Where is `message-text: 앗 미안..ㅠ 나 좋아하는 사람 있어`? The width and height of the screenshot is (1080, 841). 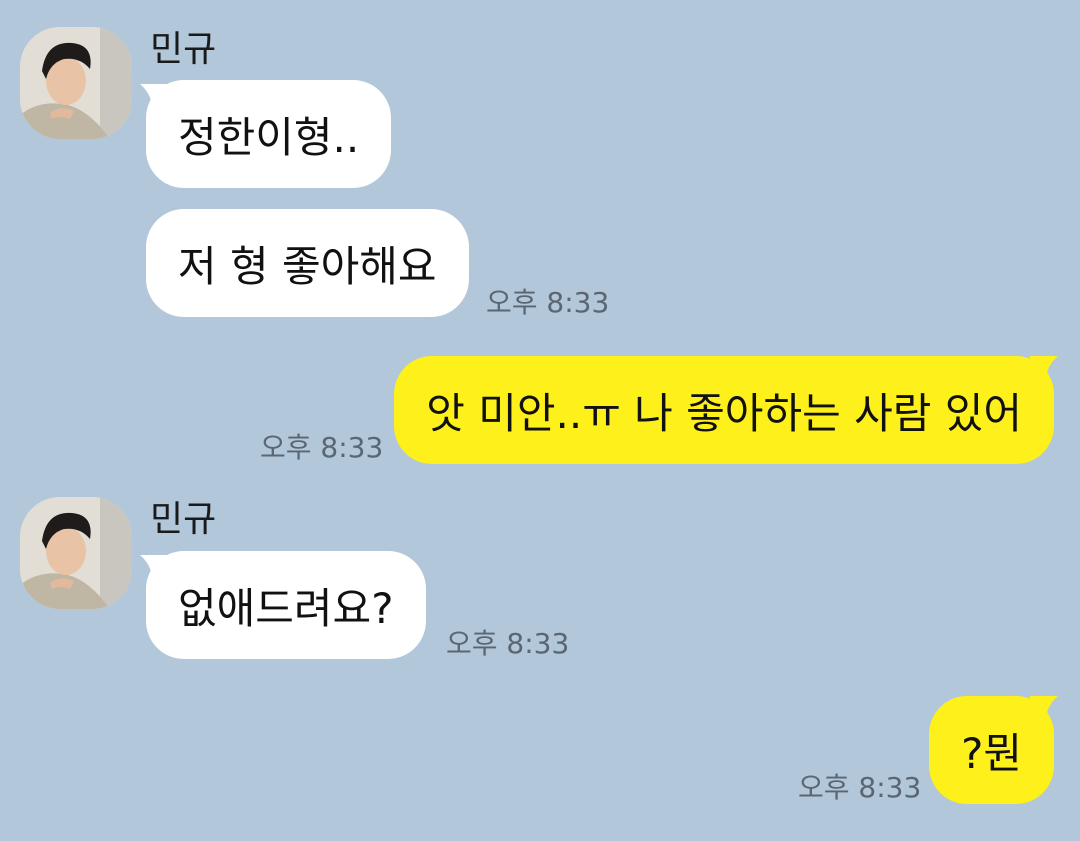
message-text: 앗 미안..ㅠ 나 좋아하는 사람 있어 is located at coordinates (724, 413).